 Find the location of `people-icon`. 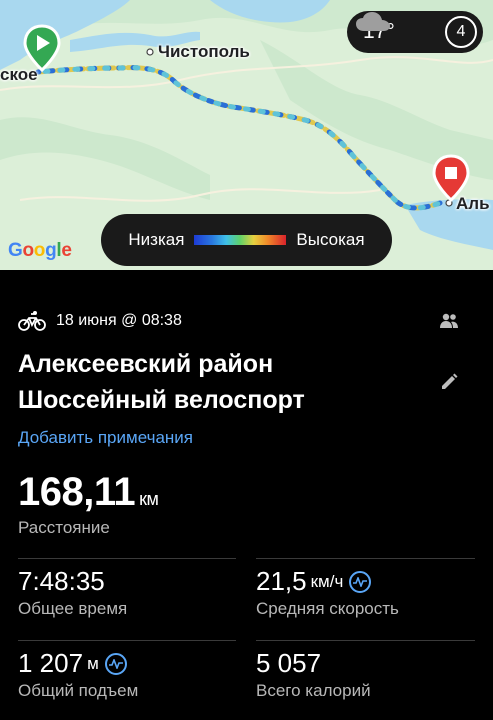

people-icon is located at coordinates (449, 321).